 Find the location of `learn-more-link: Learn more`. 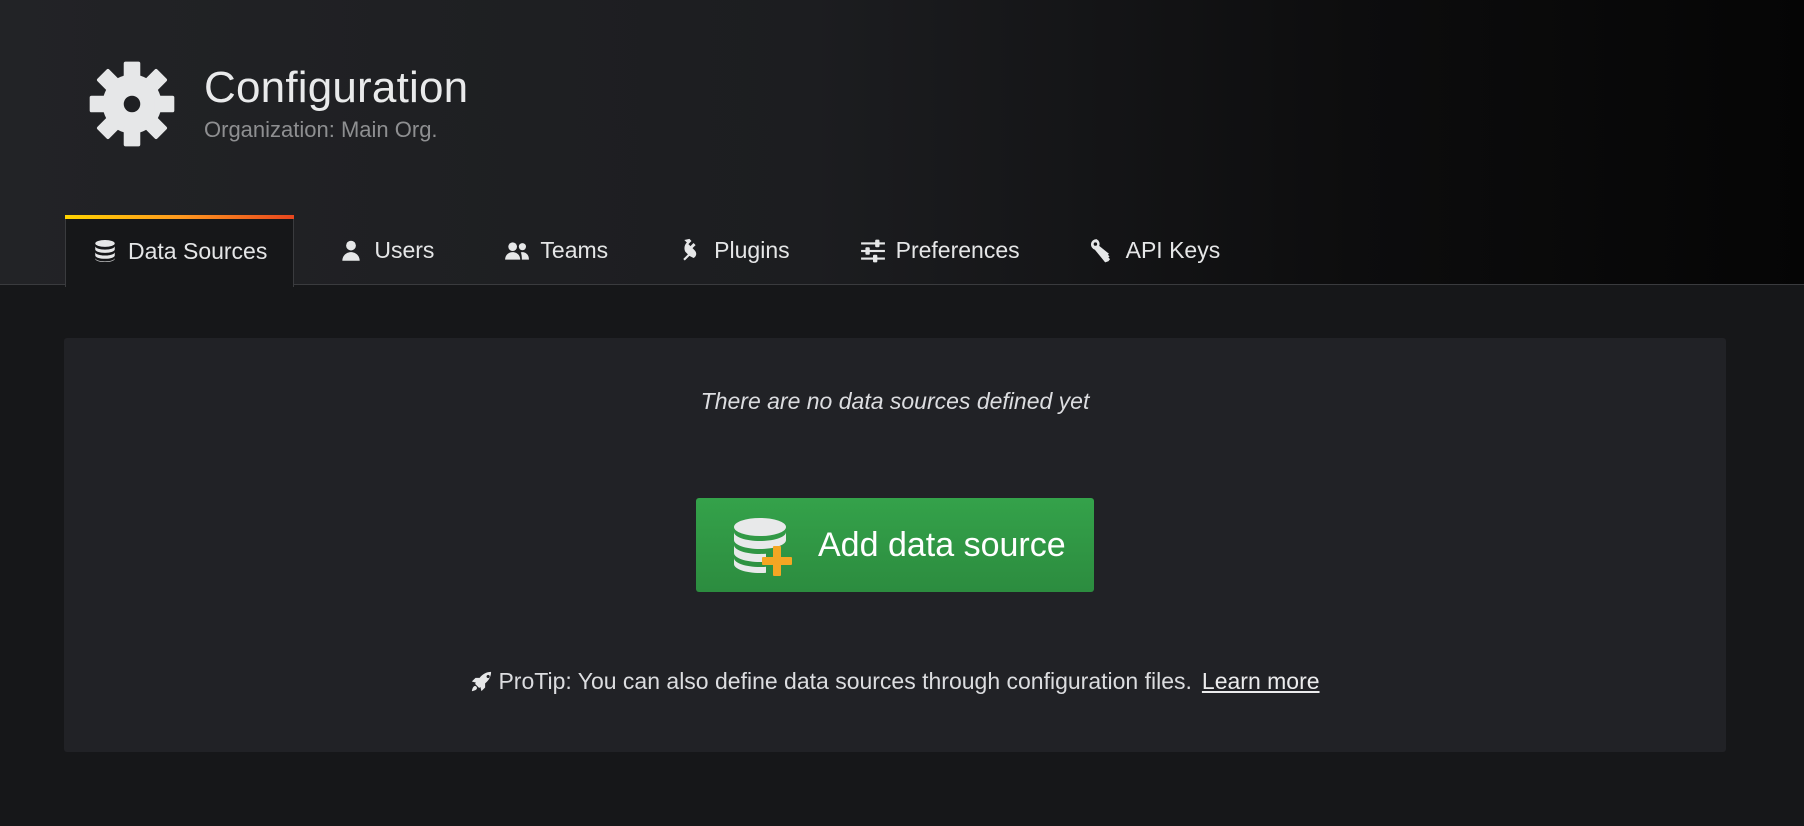

learn-more-link: Learn more is located at coordinates (1261, 681).